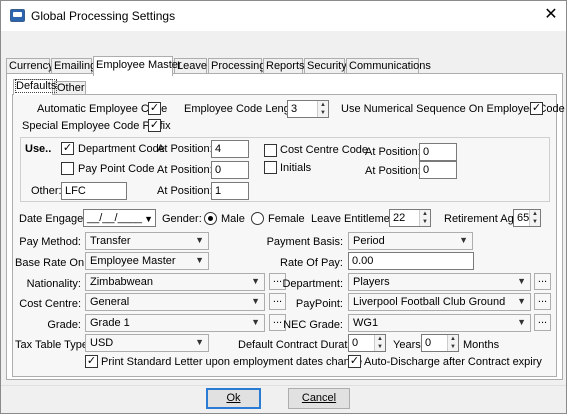 The width and height of the screenshot is (567, 414). I want to click on numerical-seq-checkbox: ✓, so click(536, 108).